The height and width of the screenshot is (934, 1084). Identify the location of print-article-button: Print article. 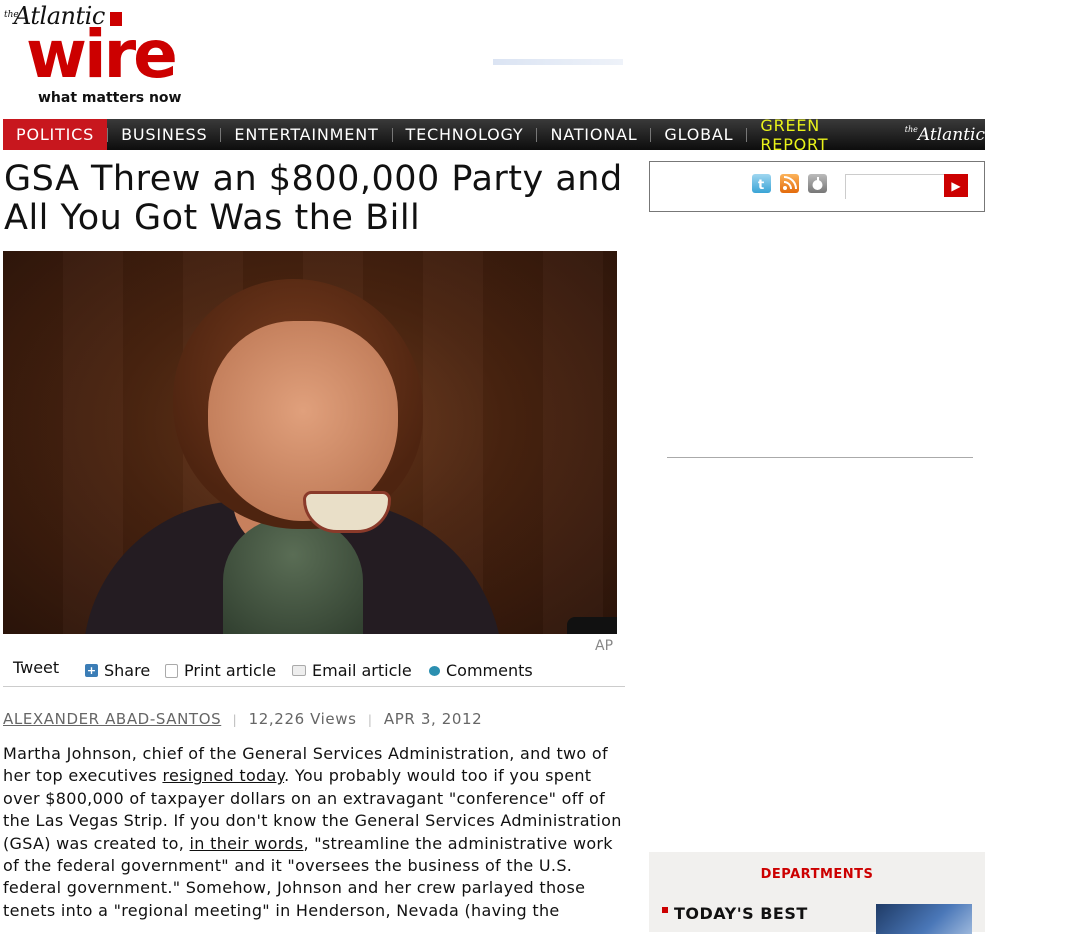
(220, 670).